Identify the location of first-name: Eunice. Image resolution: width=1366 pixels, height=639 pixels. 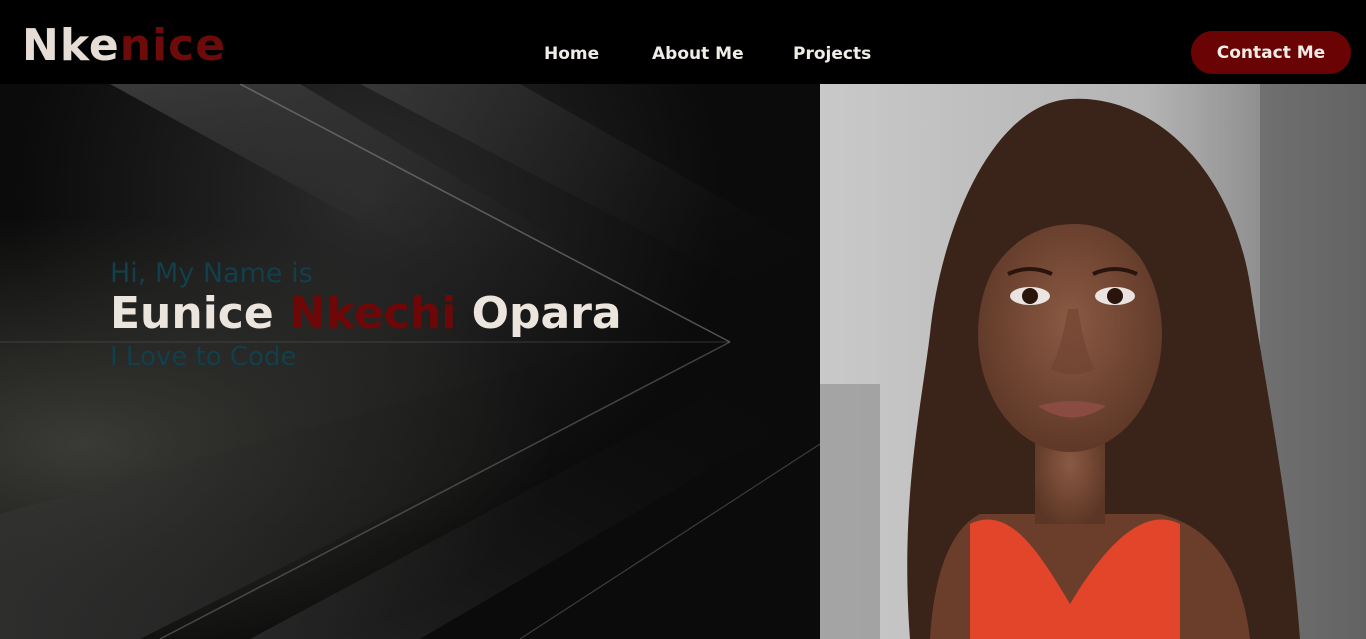
(192, 313).